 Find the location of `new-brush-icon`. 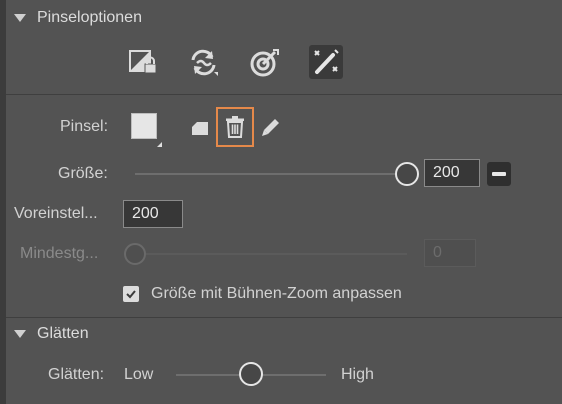

new-brush-icon is located at coordinates (200, 128).